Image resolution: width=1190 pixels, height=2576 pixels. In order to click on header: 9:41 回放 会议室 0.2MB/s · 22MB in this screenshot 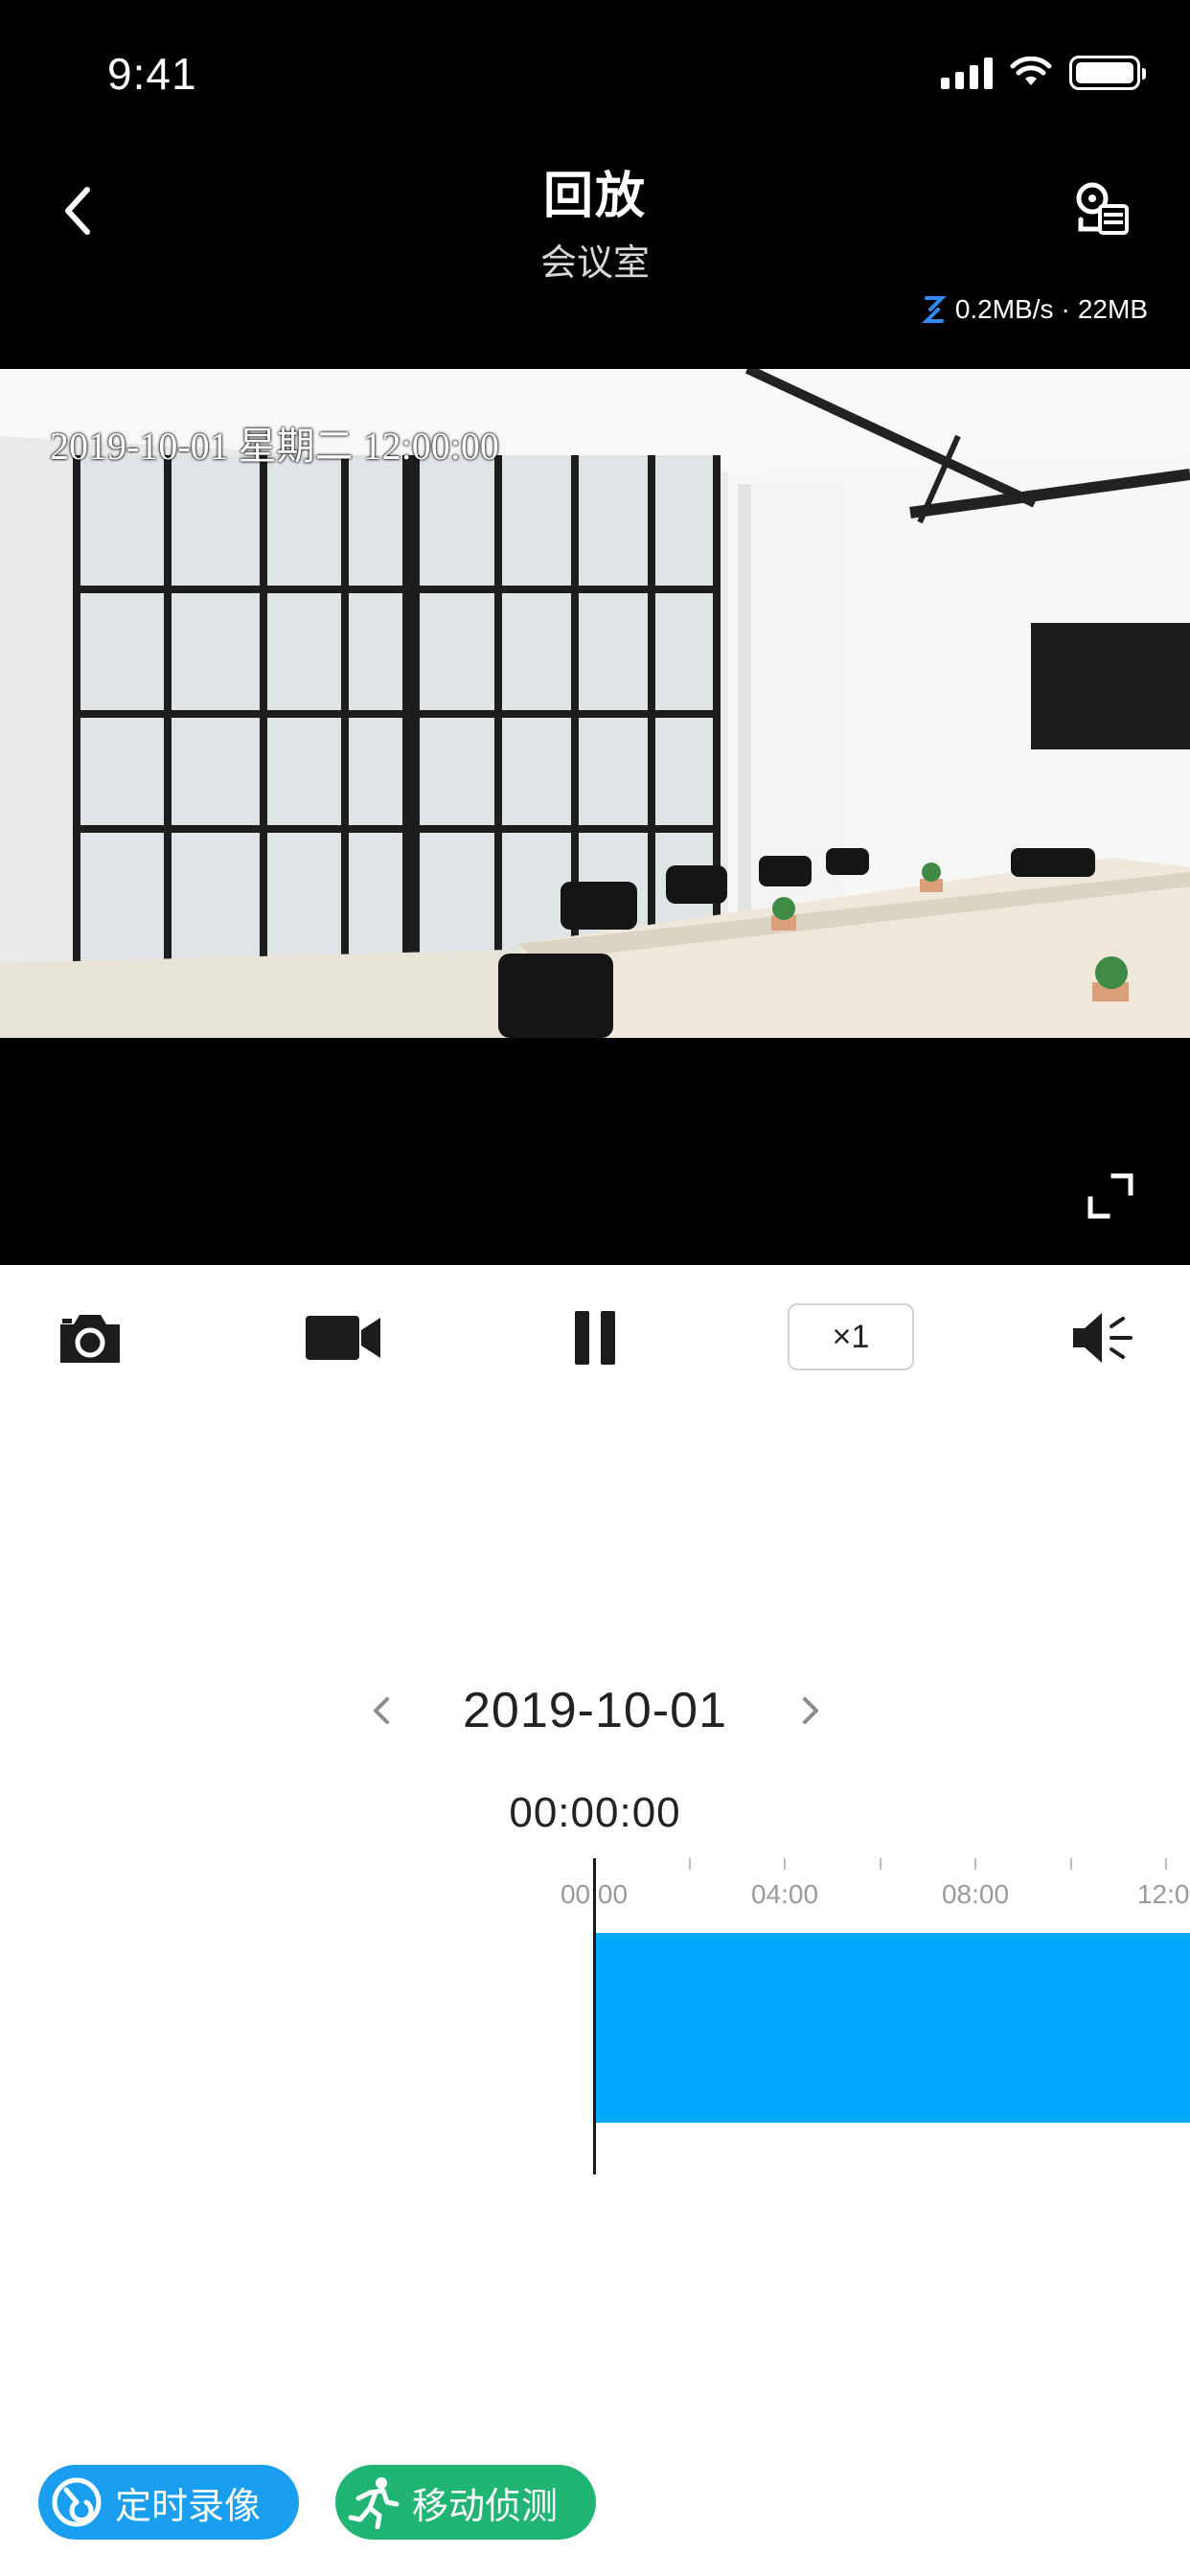, I will do `click(595, 184)`.